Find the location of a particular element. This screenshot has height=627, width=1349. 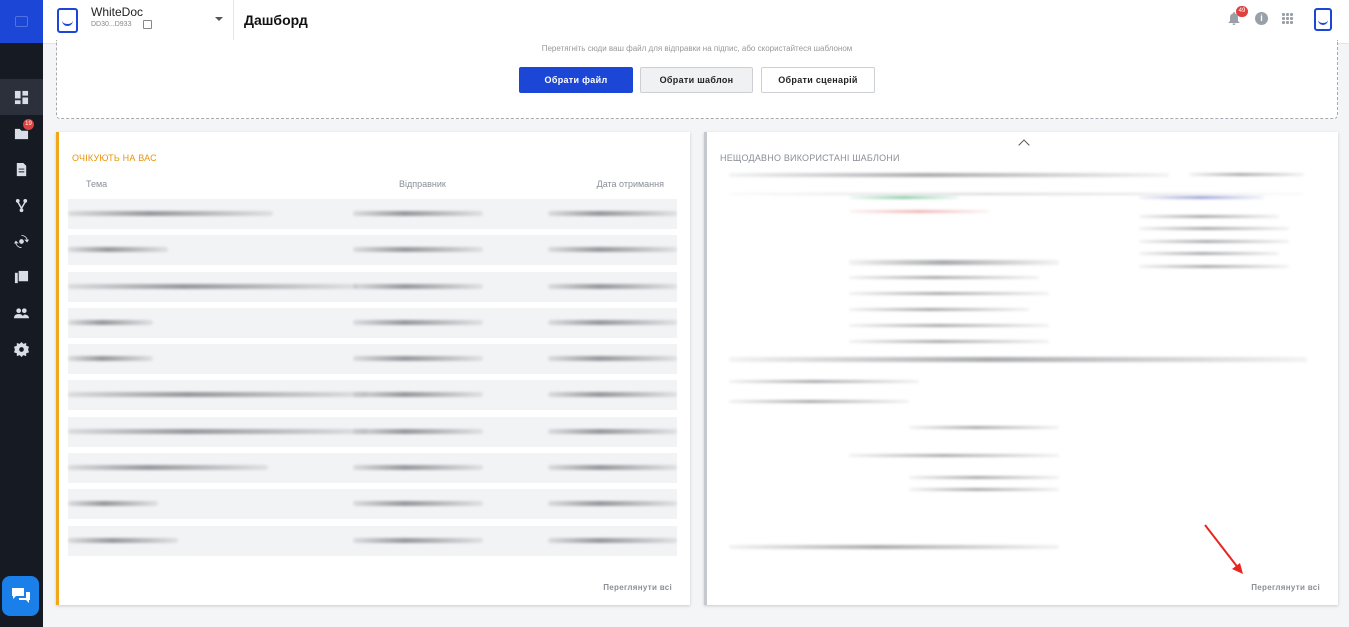

column-header-subject: Тема is located at coordinates (96, 184).